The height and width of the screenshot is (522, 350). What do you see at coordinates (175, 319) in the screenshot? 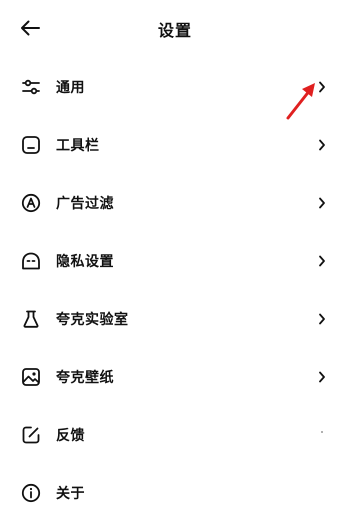
I see `settings-item-lab: 夸克实验室` at bounding box center [175, 319].